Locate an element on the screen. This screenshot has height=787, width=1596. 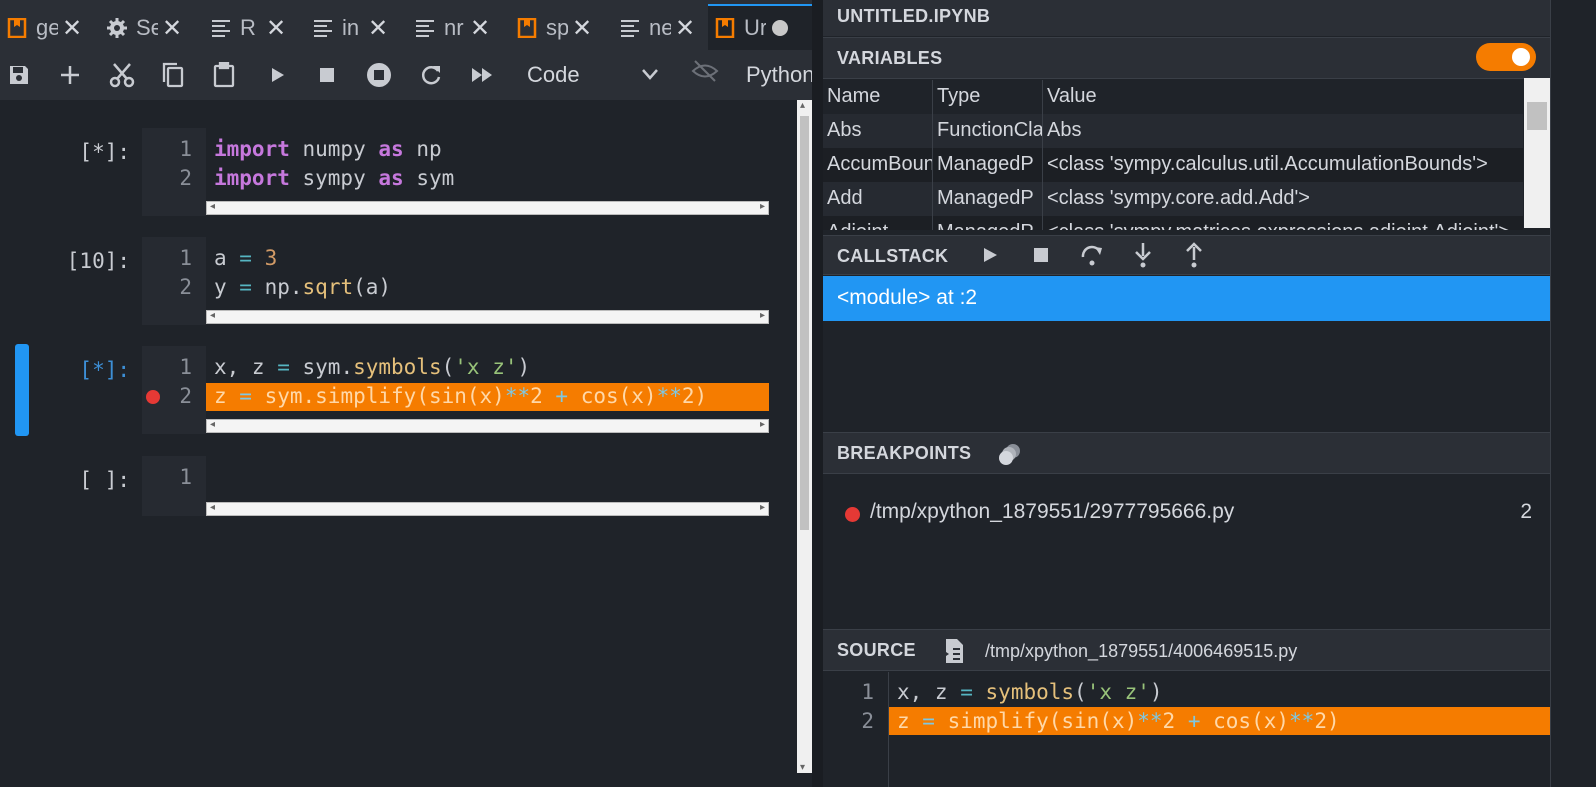
remove-all-breakpoints-icon is located at coordinates (1010, 454).